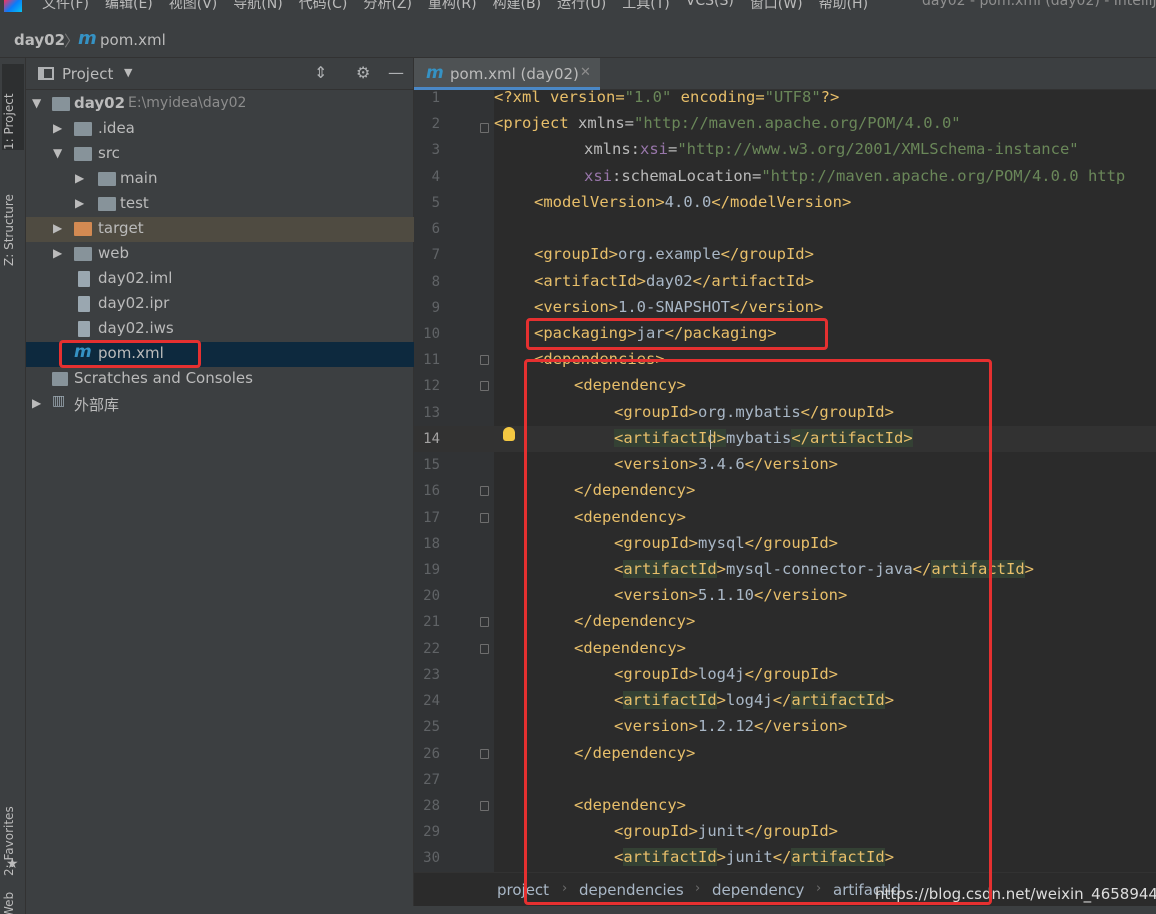 The image size is (1156, 914). What do you see at coordinates (431, 649) in the screenshot?
I see `line-number: 22` at bounding box center [431, 649].